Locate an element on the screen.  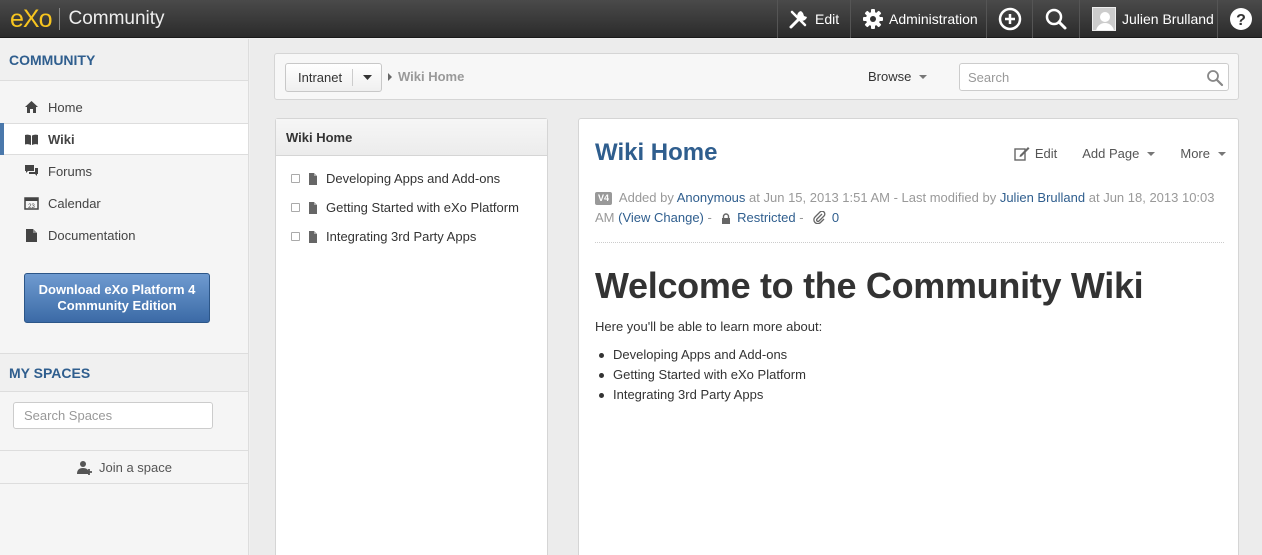
administration-menu-button: Administration is located at coordinates (920, 19).